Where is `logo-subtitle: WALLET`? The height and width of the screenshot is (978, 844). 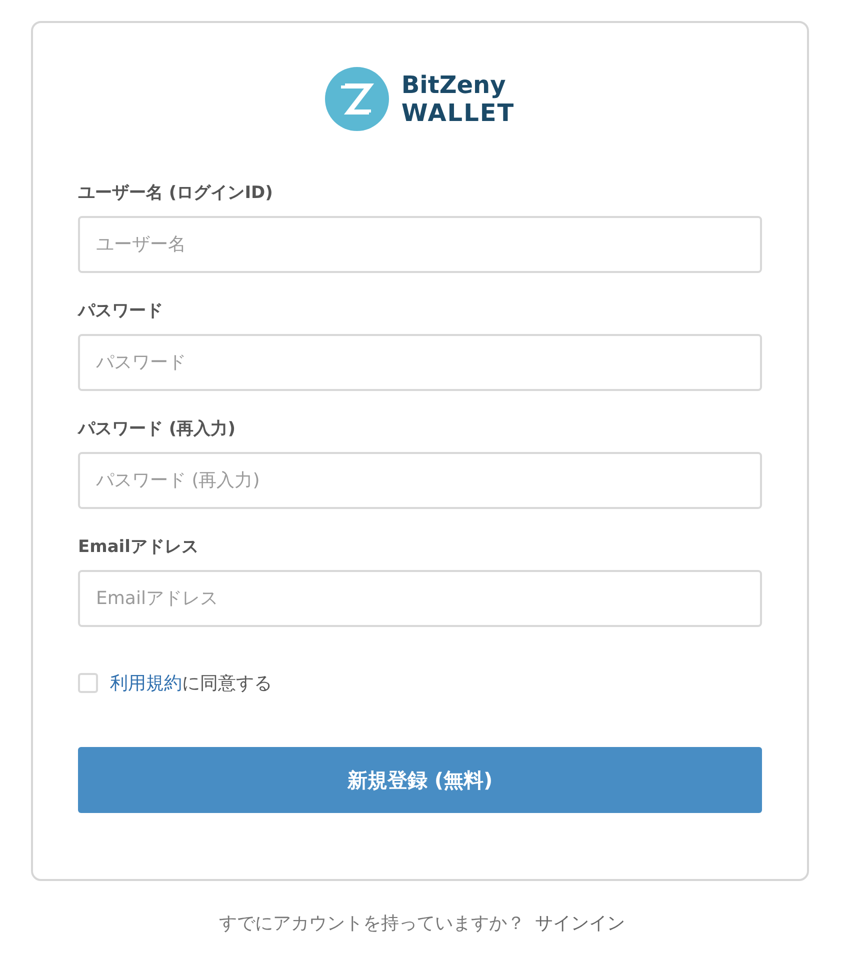
logo-subtitle: WALLET is located at coordinates (458, 113).